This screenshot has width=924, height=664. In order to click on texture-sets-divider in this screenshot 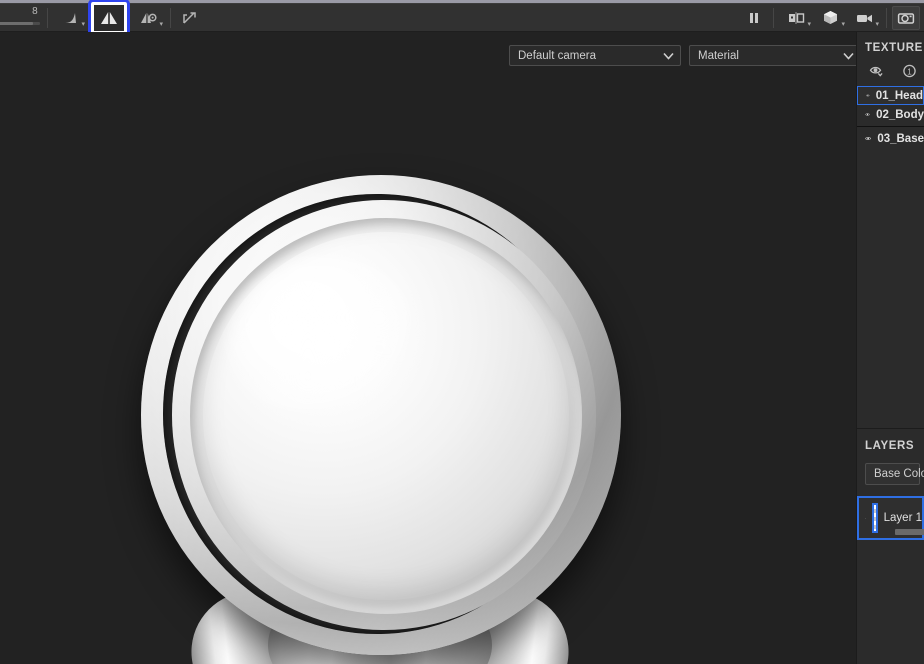, I will do `click(890, 126)`.